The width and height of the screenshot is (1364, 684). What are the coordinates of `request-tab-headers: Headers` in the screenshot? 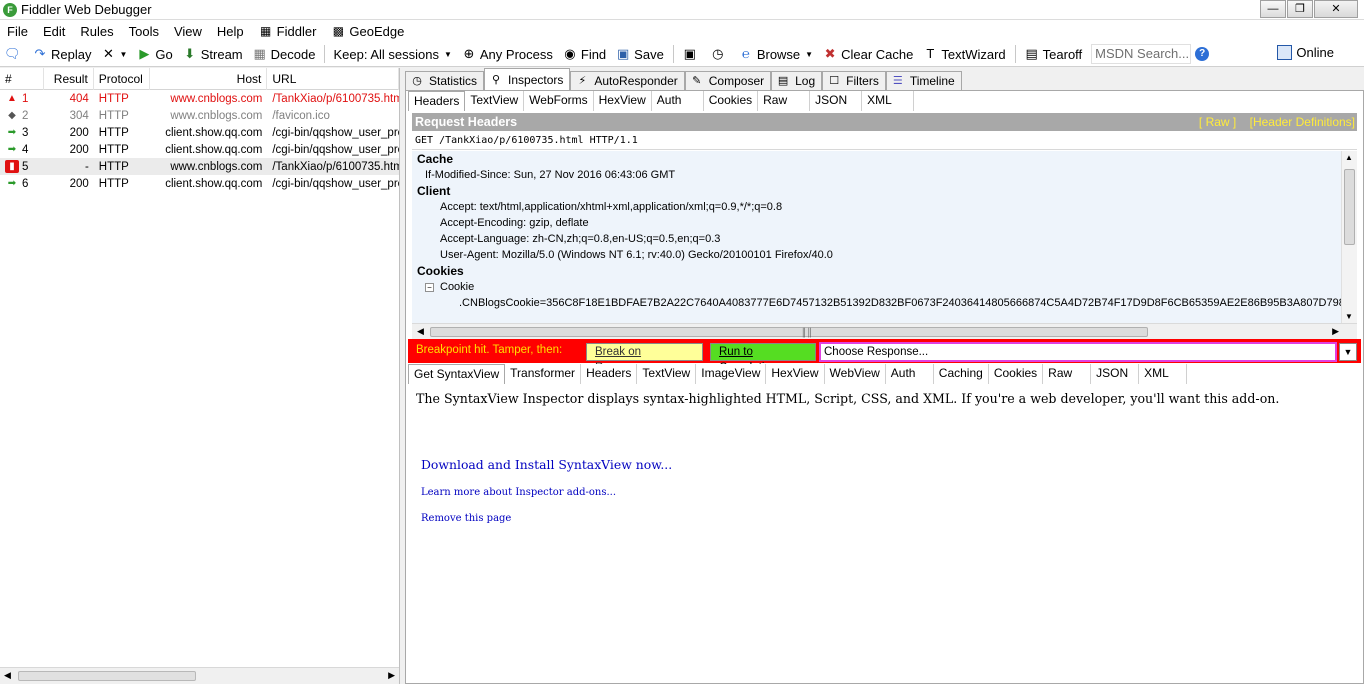 It's located at (437, 101).